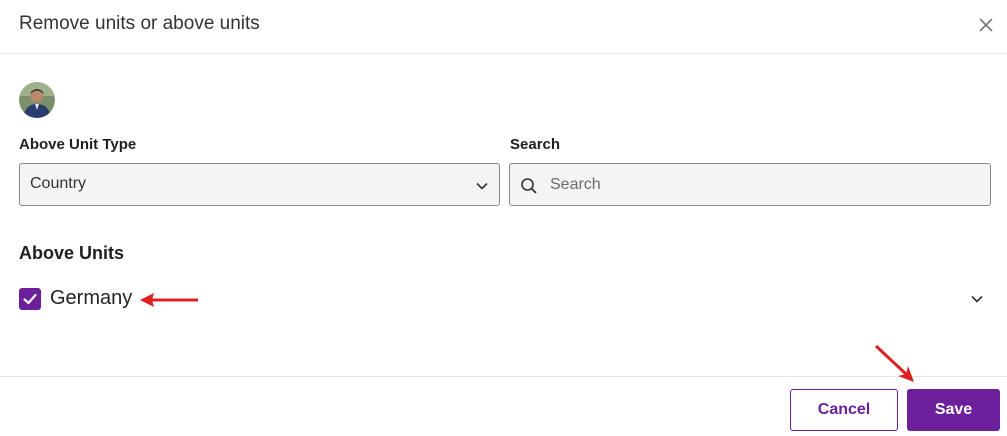  Describe the element at coordinates (259, 184) in the screenshot. I see `above-unit-type-select: Country` at that location.